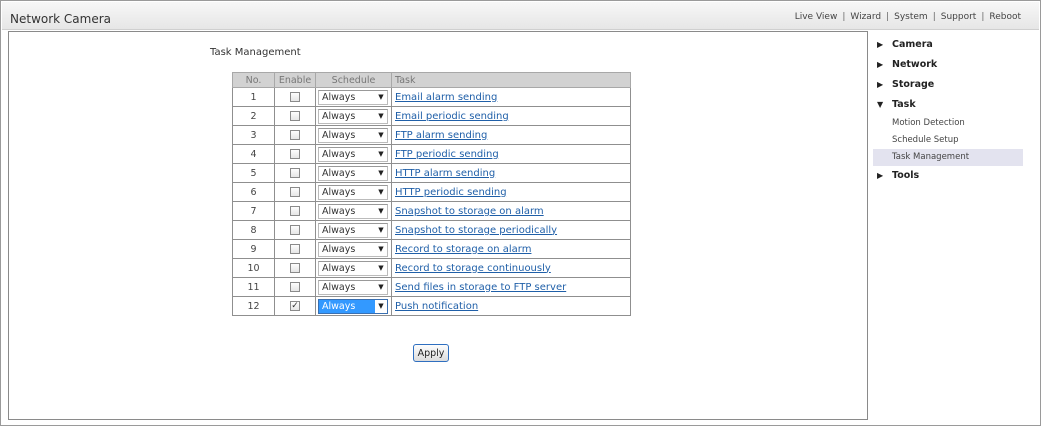 Image resolution: width=1041 pixels, height=426 pixels. I want to click on task-link: Record to storage on alarm, so click(463, 249).